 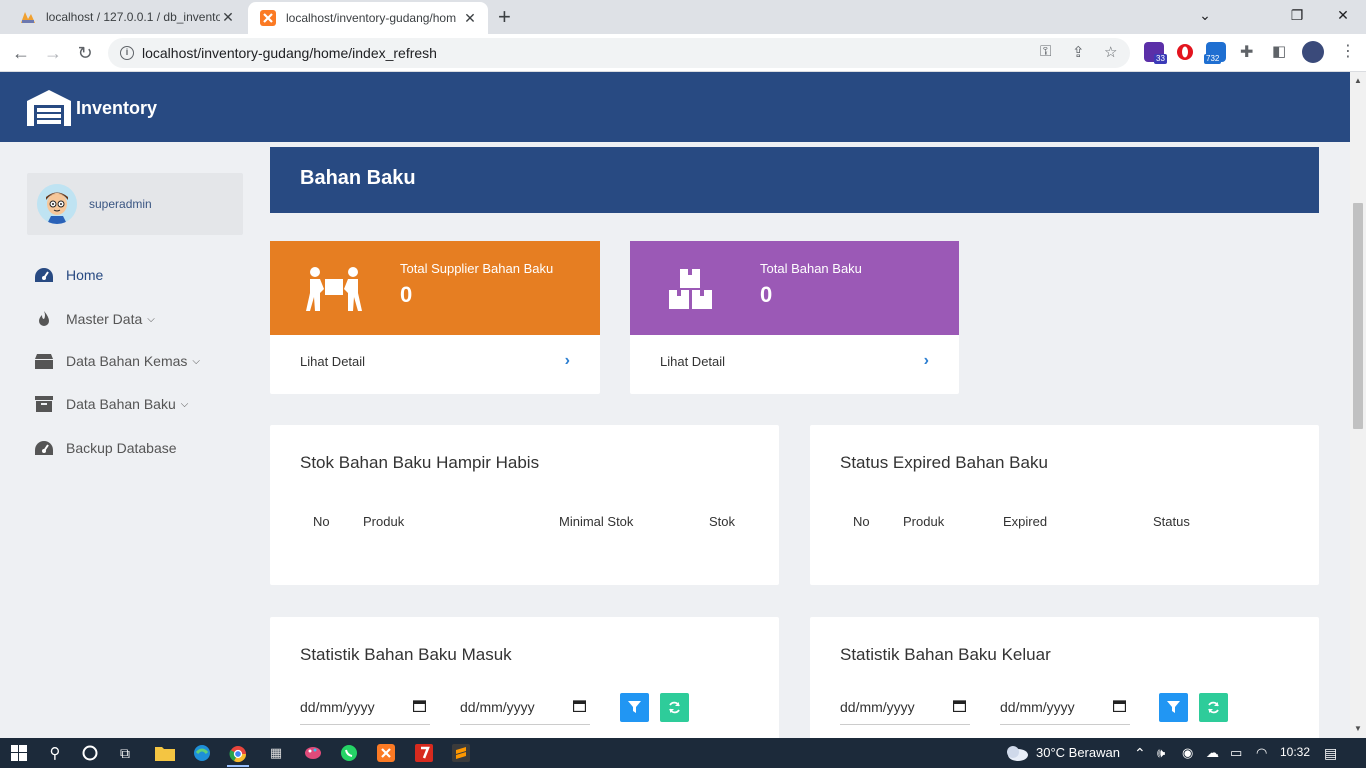 What do you see at coordinates (238, 755) in the screenshot?
I see `chrome-icon` at bounding box center [238, 755].